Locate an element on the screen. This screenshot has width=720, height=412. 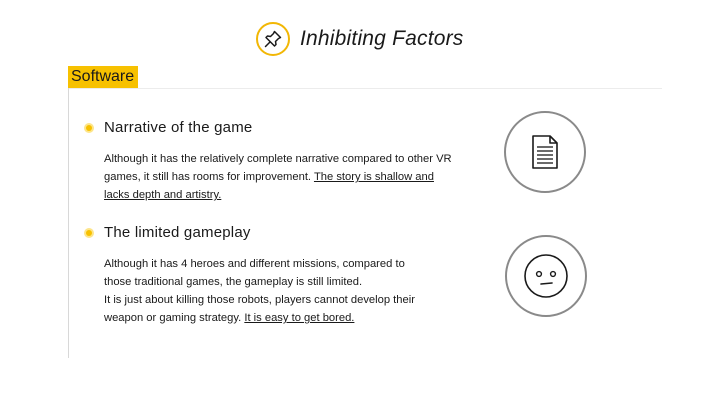
left-rule is located at coordinates (68, 223).